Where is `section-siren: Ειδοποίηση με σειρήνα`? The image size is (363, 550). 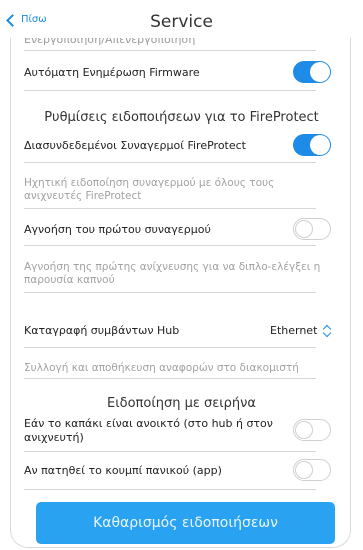
section-siren: Ειδοποίηση με σειρήνα is located at coordinates (181, 403).